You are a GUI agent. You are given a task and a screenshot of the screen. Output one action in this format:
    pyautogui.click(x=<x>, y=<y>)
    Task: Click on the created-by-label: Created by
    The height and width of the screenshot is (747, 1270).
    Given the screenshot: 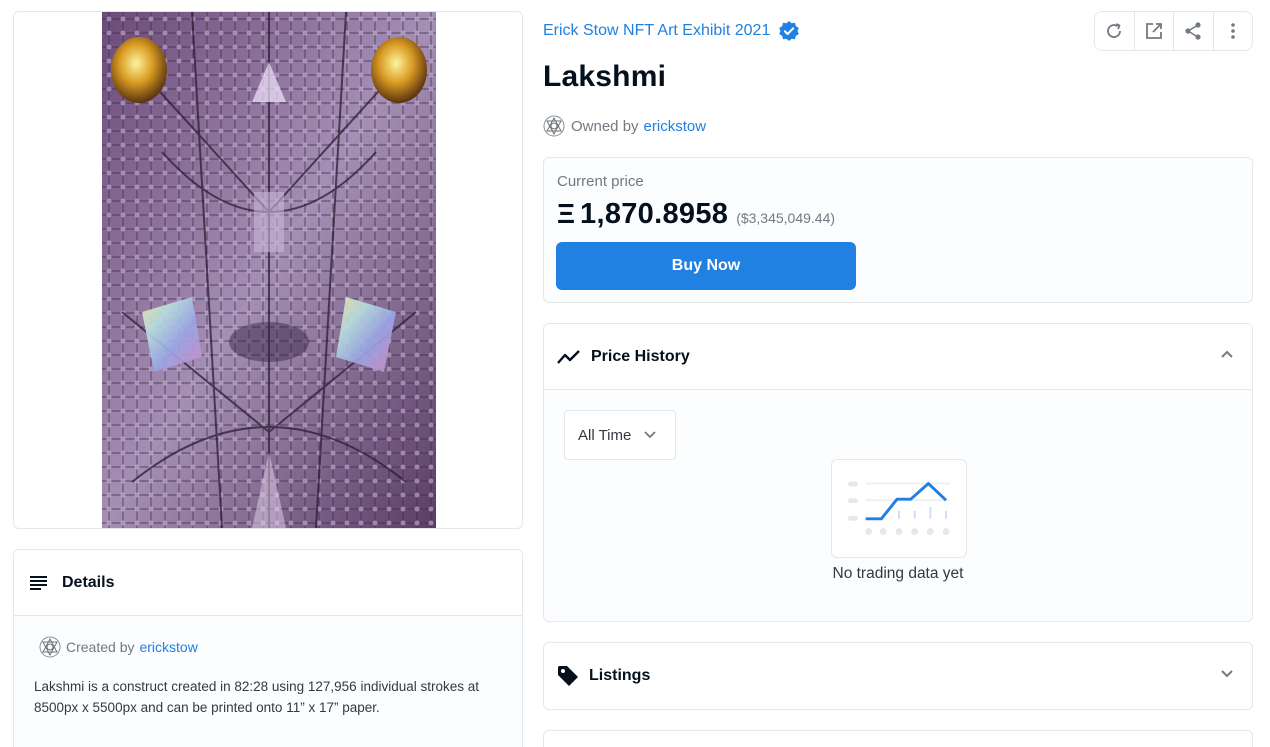 What is the action you would take?
    pyautogui.click(x=100, y=647)
    